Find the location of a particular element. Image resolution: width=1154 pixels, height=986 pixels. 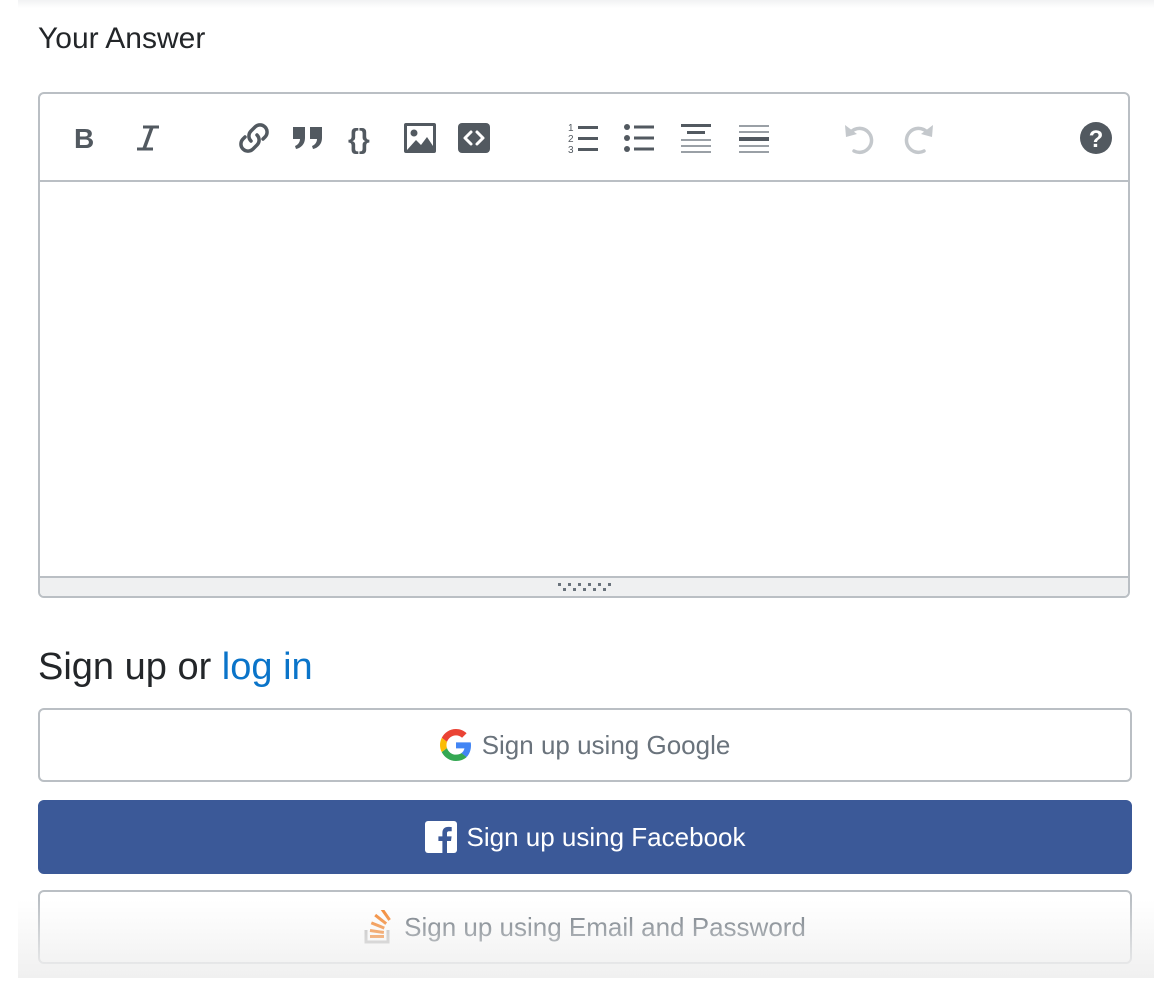

editor-toolbar: B {} 1 2 3 ? is located at coordinates (584, 138).